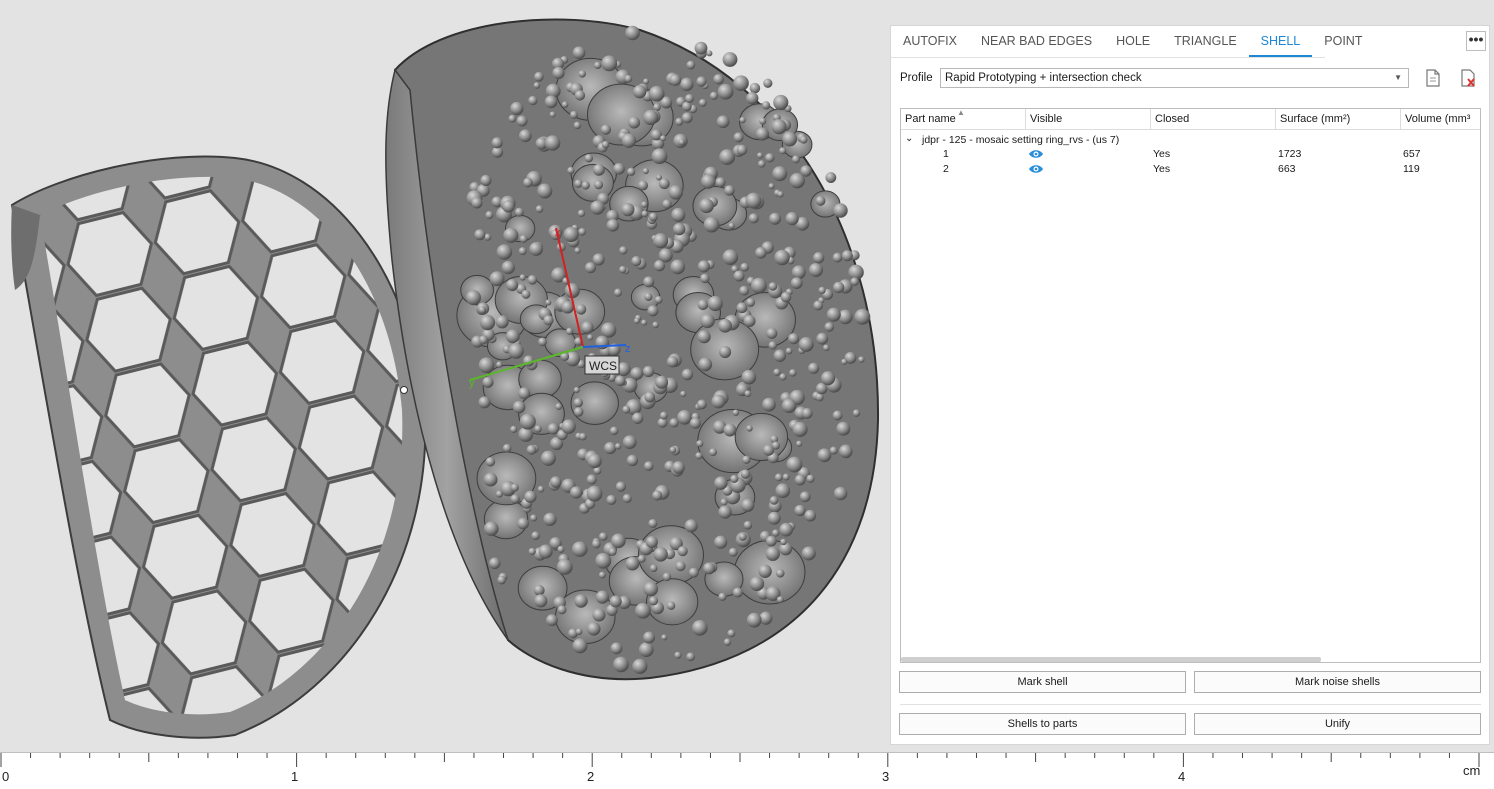 This screenshot has width=1494, height=789. Describe the element at coordinates (1412, 154) in the screenshot. I see `row-1-volume: 657` at that location.